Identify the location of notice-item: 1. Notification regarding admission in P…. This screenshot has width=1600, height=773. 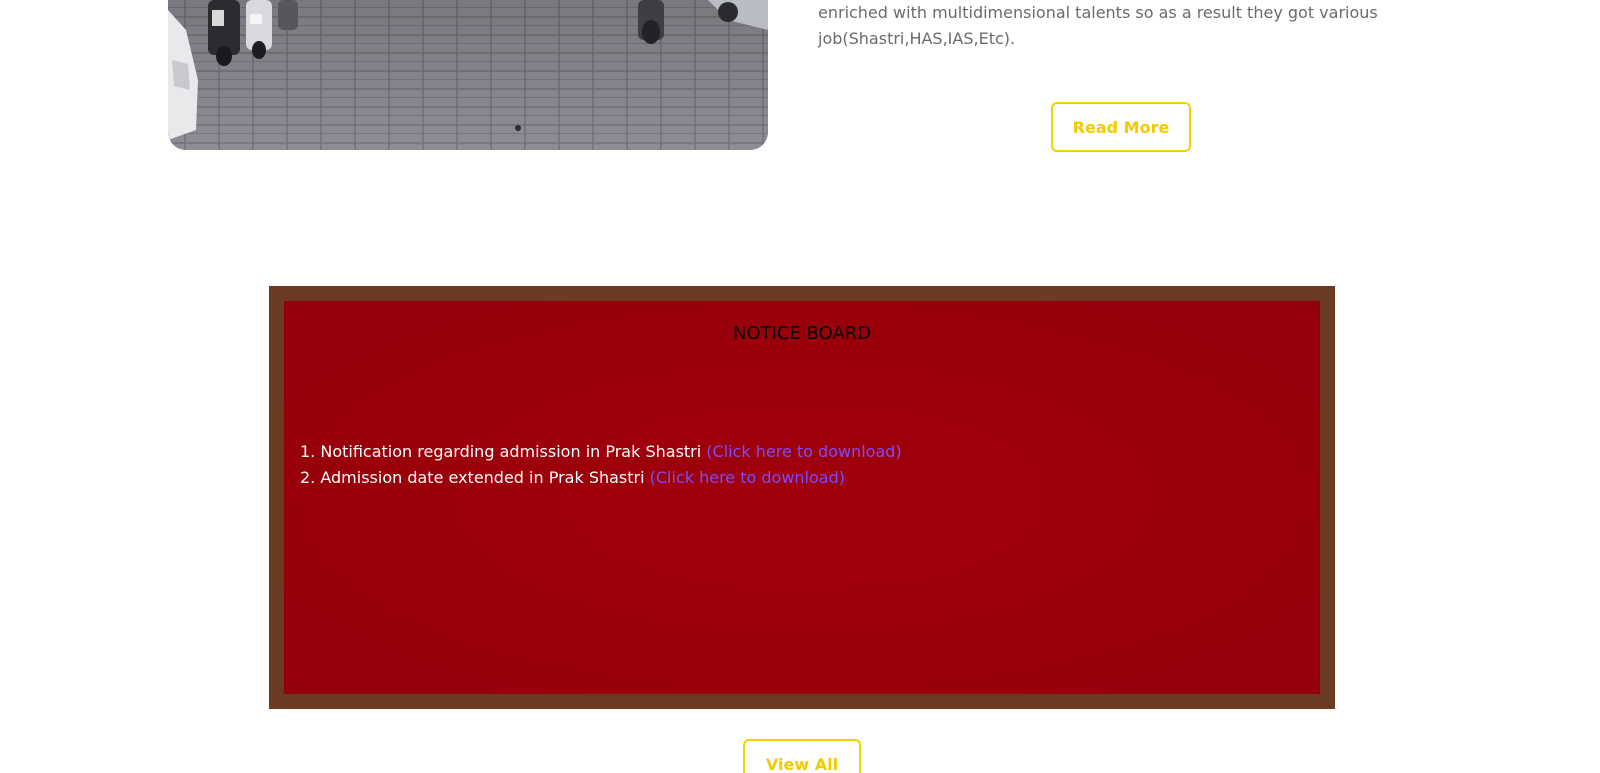
(601, 452).